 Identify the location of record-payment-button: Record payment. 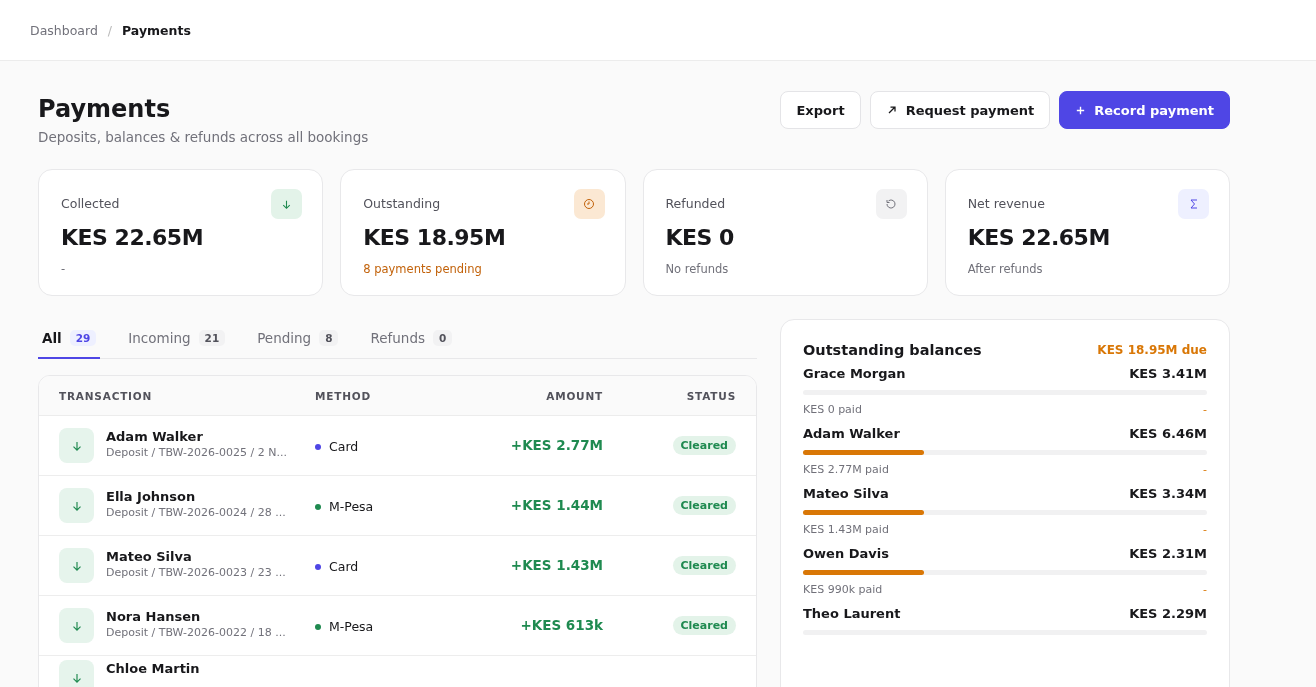
(1144, 110).